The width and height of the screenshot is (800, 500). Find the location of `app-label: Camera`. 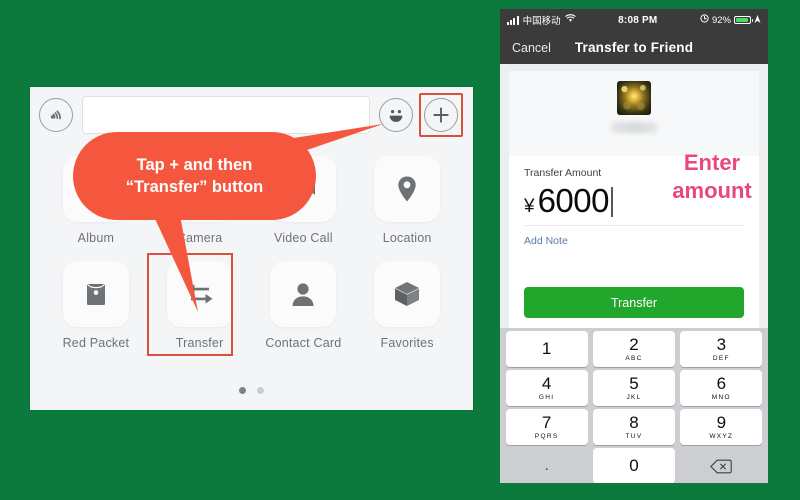

app-label: Camera is located at coordinates (199, 238).